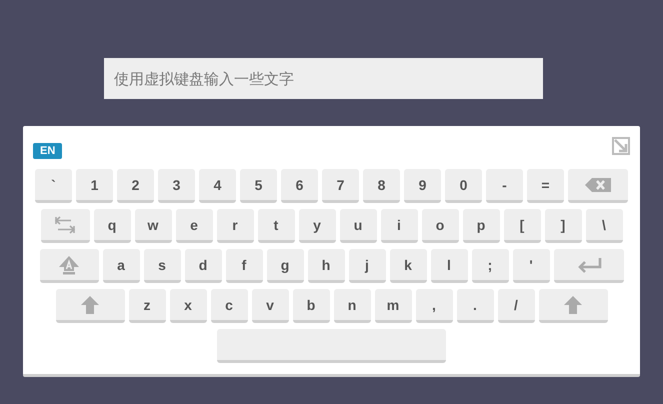 The height and width of the screenshot is (404, 663). What do you see at coordinates (340, 186) in the screenshot?
I see `key: 7` at bounding box center [340, 186].